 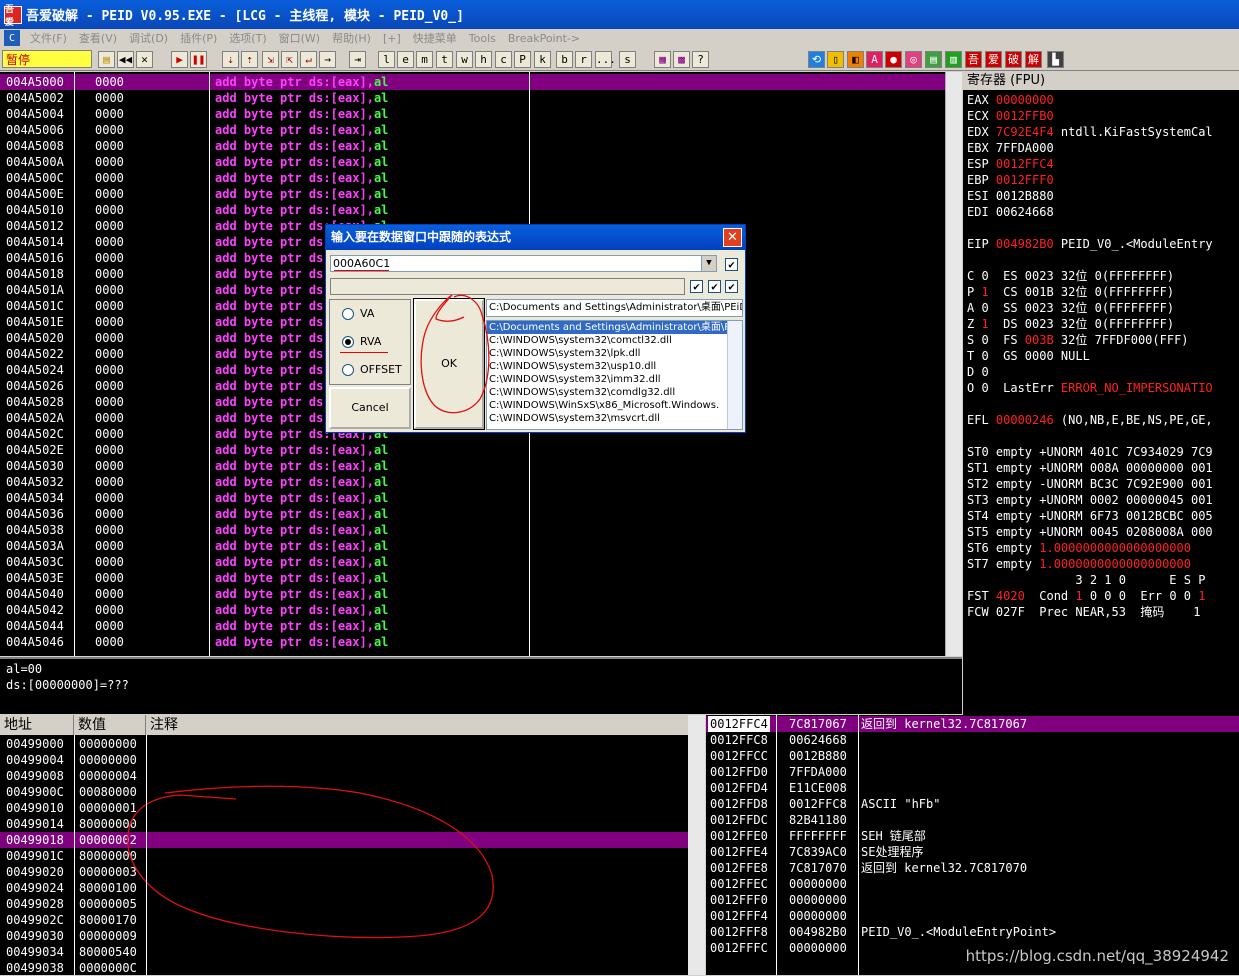 I want to click on checkbox-1: ✔, so click(x=731, y=264).